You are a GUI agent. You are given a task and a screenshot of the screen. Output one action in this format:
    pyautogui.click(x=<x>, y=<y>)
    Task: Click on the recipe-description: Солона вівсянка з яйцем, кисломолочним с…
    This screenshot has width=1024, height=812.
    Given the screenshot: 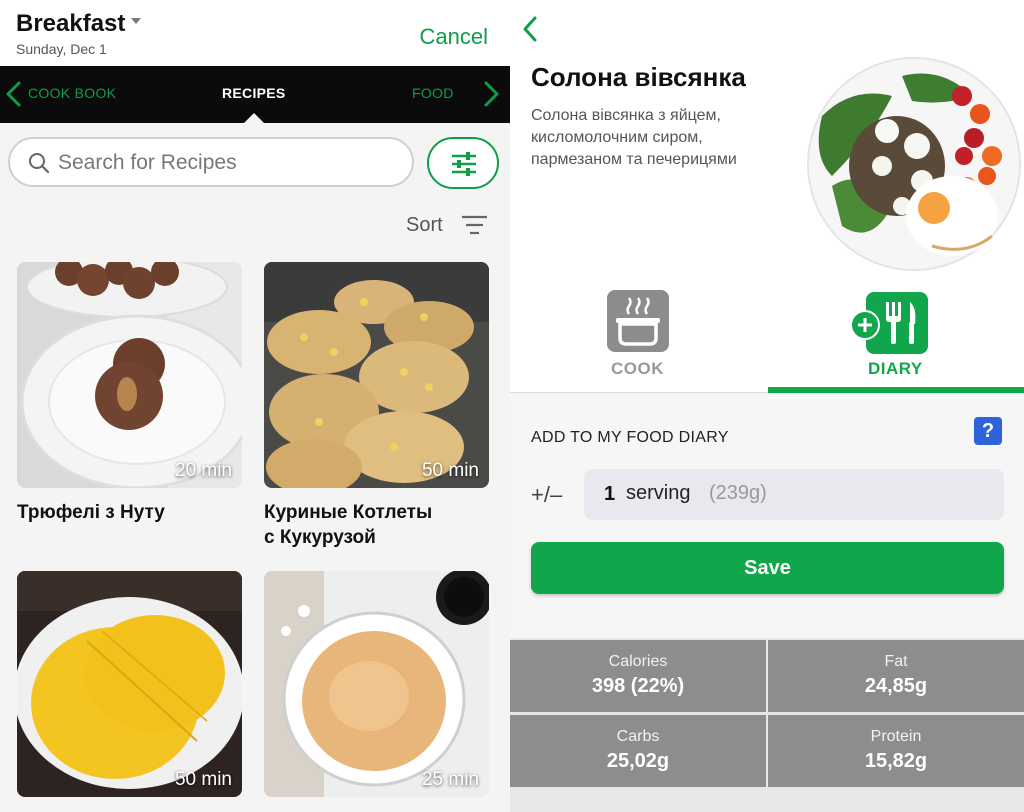 What is the action you would take?
    pyautogui.click(x=634, y=137)
    